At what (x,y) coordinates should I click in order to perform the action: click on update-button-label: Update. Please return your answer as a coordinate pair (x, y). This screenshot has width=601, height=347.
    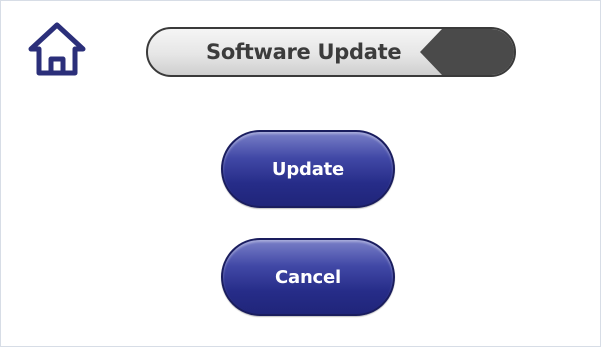
    Looking at the image, I should click on (308, 169).